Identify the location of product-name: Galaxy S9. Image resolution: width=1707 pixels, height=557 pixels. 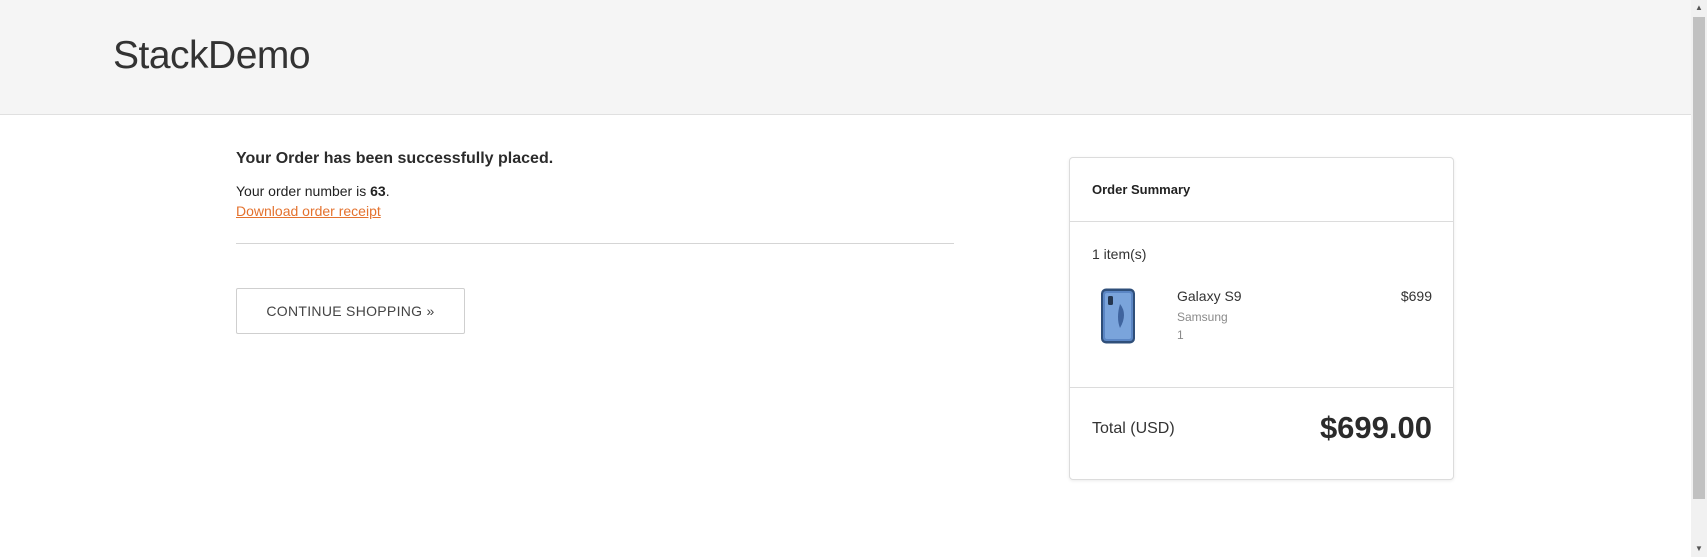
(1209, 296).